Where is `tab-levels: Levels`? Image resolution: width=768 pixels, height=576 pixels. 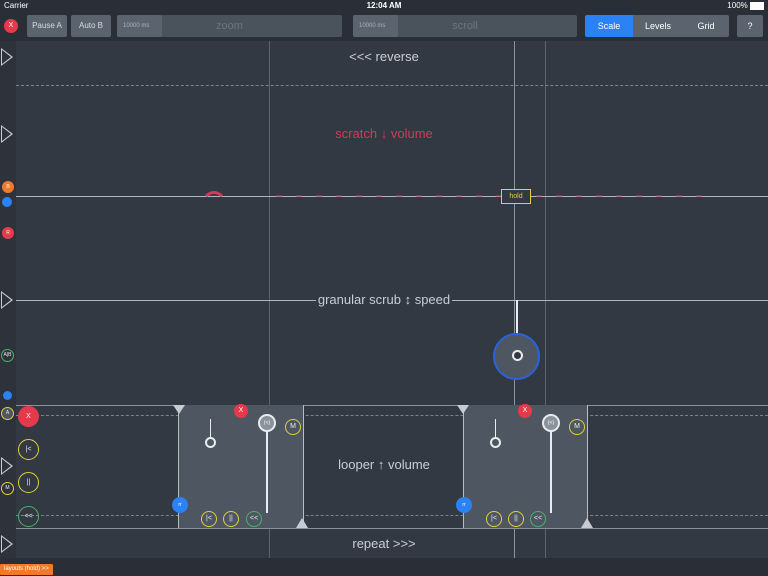
tab-levels: Levels is located at coordinates (658, 26).